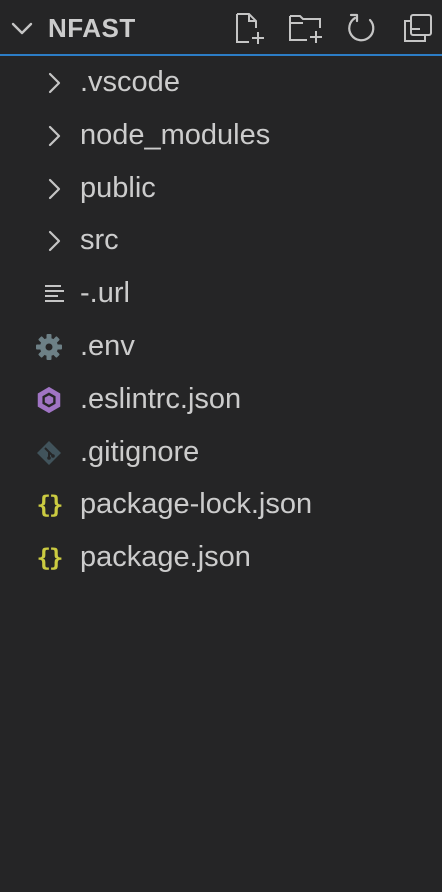 The width and height of the screenshot is (442, 892). Describe the element at coordinates (49, 400) in the screenshot. I see `eslint-icon` at that location.